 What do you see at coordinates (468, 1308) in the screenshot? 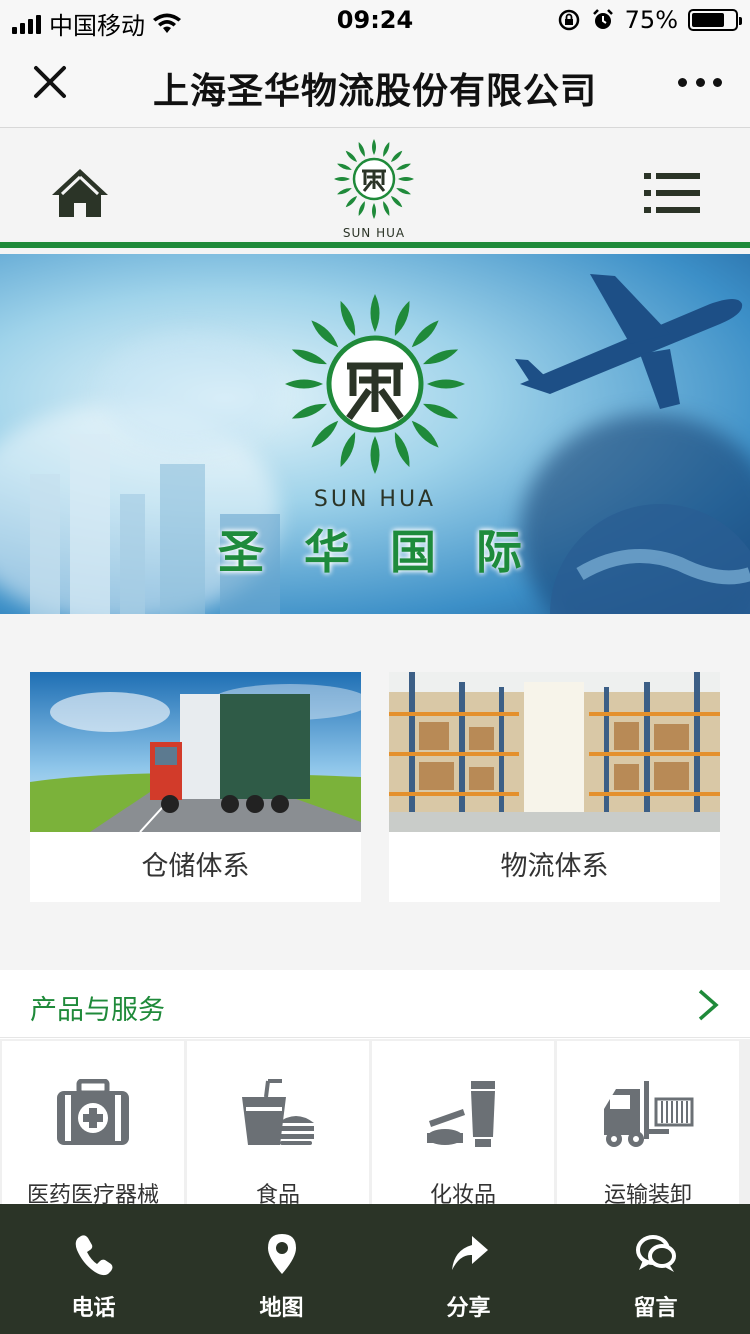
I see `tab-label: 分享` at bounding box center [468, 1308].